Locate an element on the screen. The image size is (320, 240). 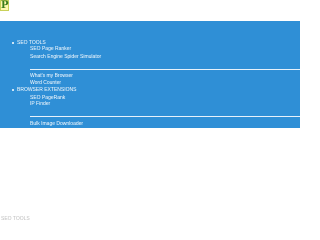
logo-letter: P is located at coordinates (5, 5).